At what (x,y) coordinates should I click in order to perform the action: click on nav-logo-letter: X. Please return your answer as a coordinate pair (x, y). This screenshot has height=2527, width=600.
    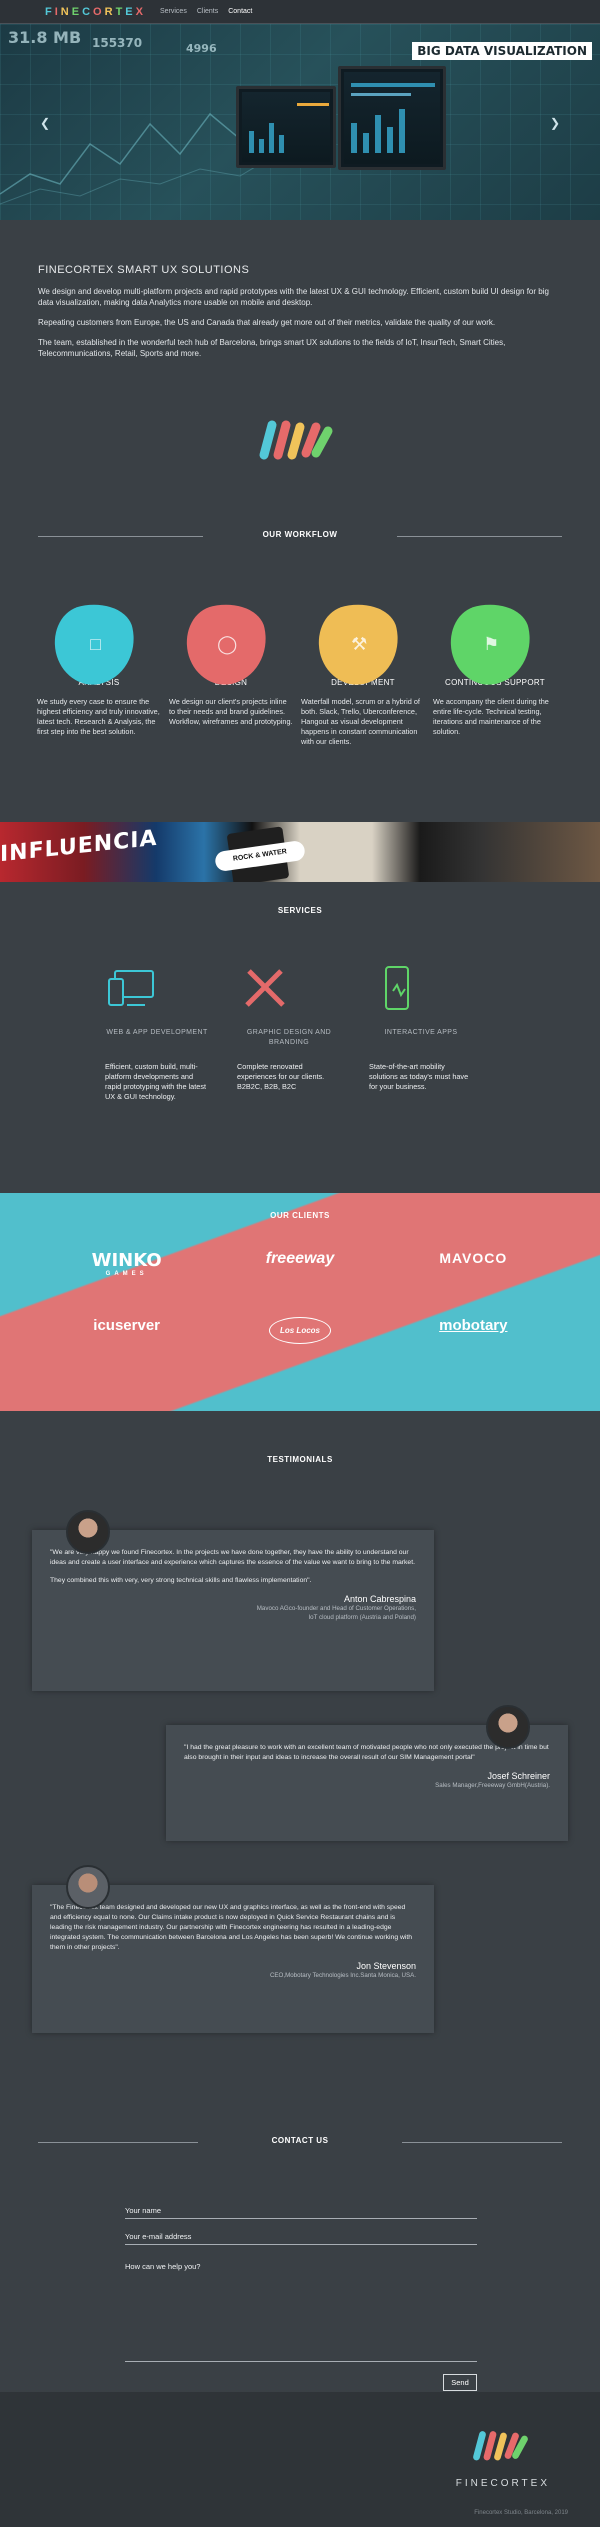
    Looking at the image, I should click on (140, 11).